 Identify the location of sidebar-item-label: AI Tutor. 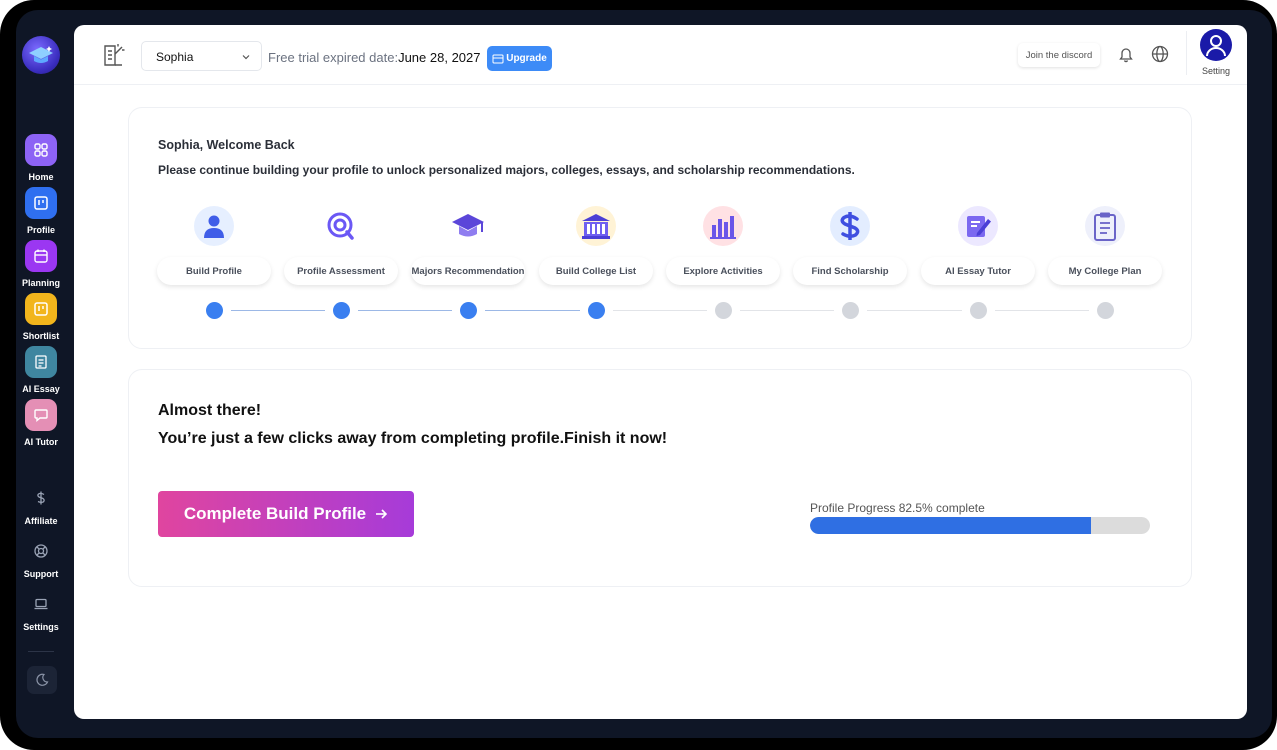
(41, 442).